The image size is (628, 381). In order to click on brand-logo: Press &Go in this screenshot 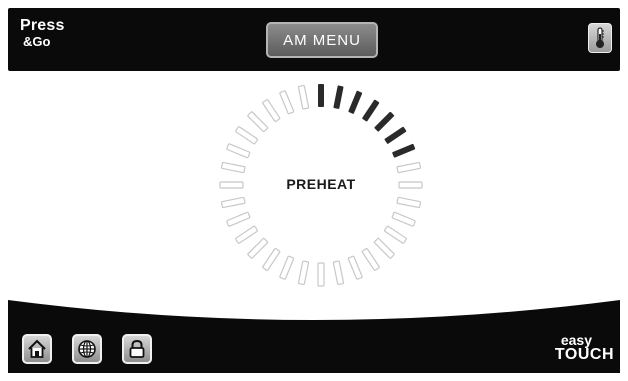, I will do `click(42, 33)`.